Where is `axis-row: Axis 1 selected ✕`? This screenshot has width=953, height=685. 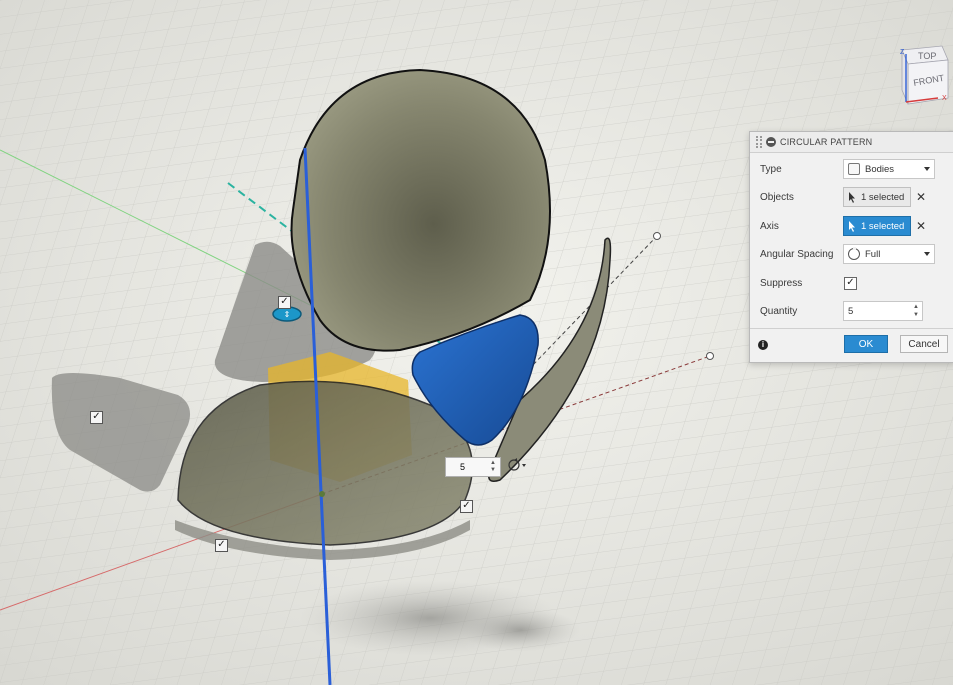
axis-row: Axis 1 selected ✕ is located at coordinates (851, 226).